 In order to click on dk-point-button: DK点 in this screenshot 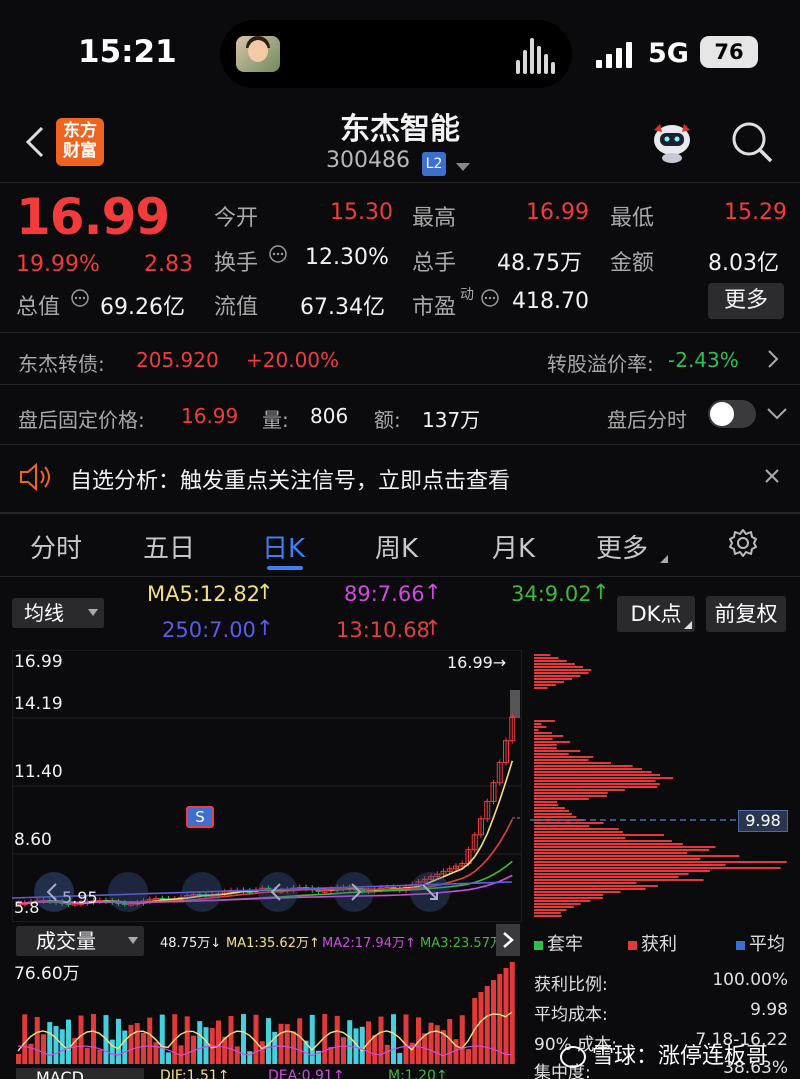, I will do `click(656, 614)`.